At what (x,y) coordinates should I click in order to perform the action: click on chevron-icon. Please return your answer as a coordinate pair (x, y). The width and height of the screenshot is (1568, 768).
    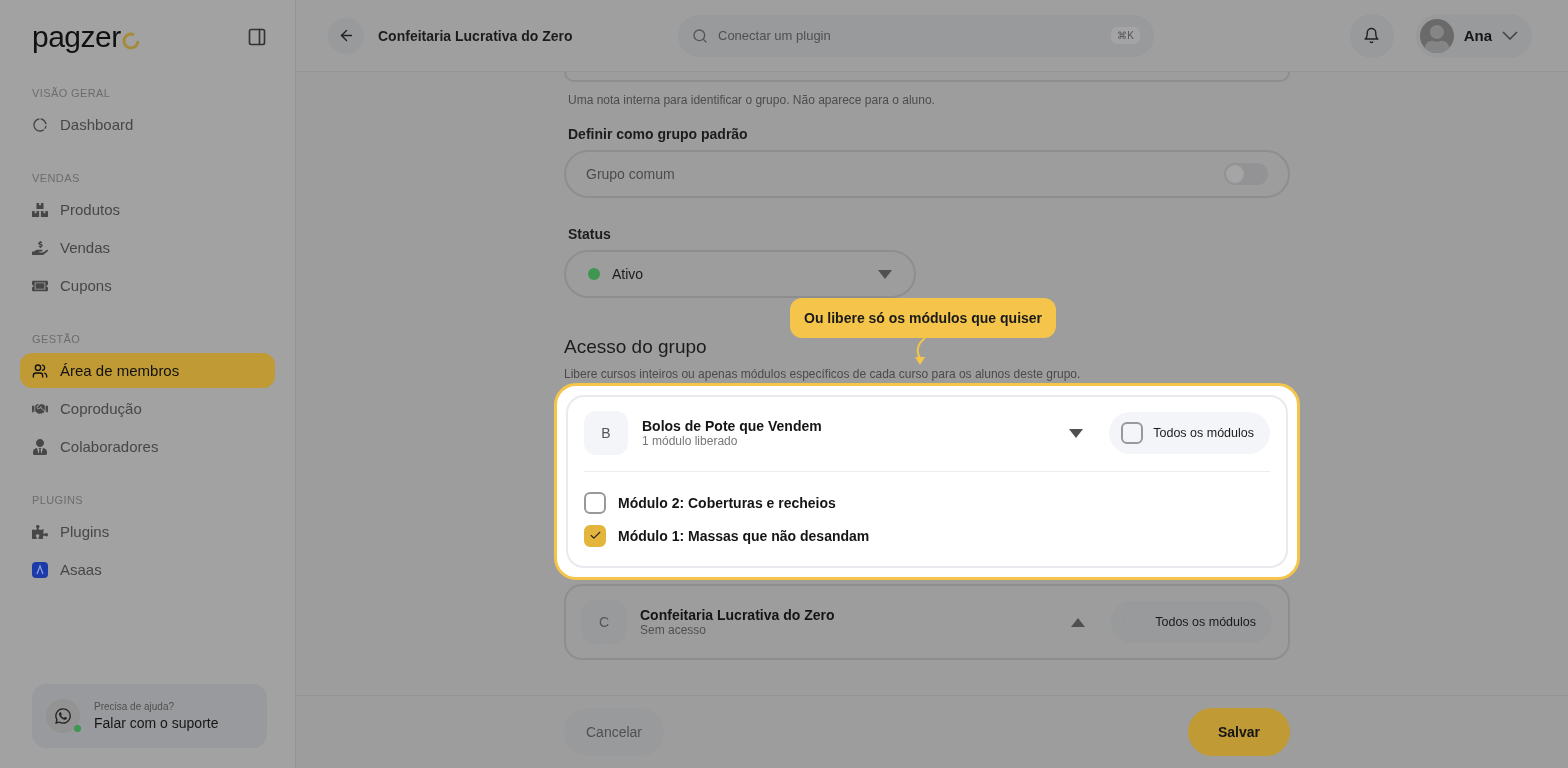
    Looking at the image, I should click on (1510, 35).